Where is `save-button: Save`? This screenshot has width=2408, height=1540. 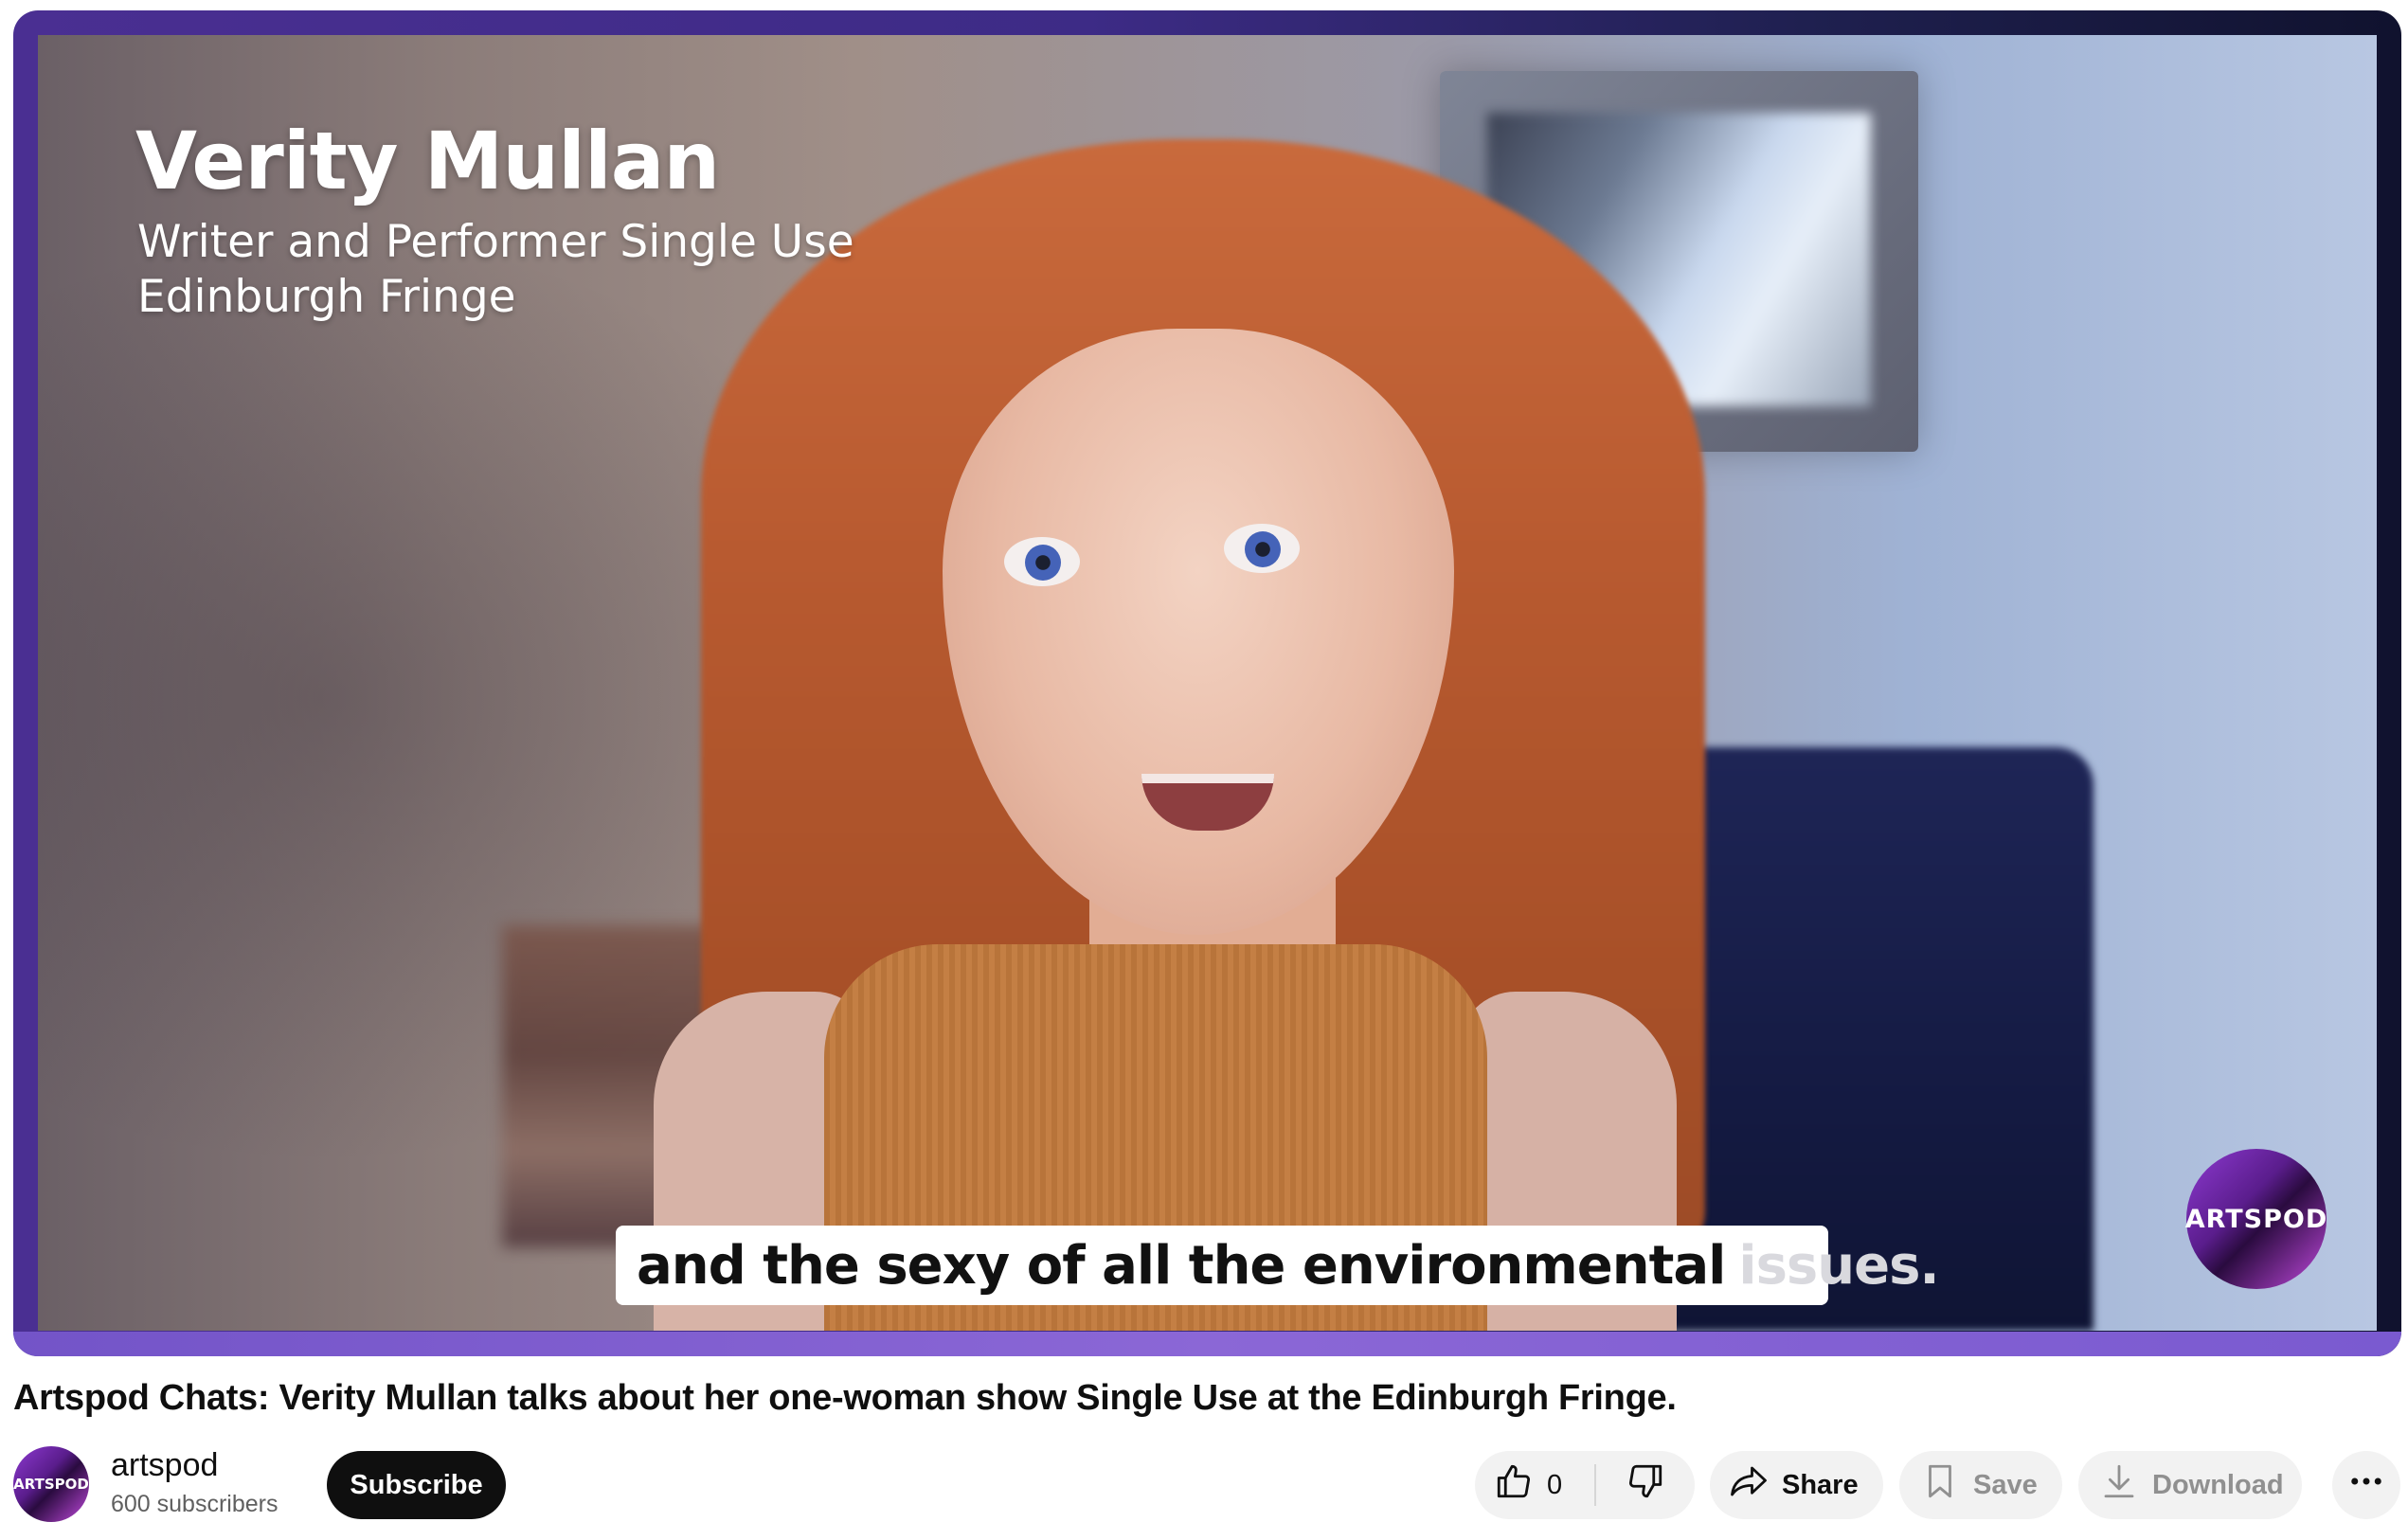 save-button: Save is located at coordinates (1980, 1485).